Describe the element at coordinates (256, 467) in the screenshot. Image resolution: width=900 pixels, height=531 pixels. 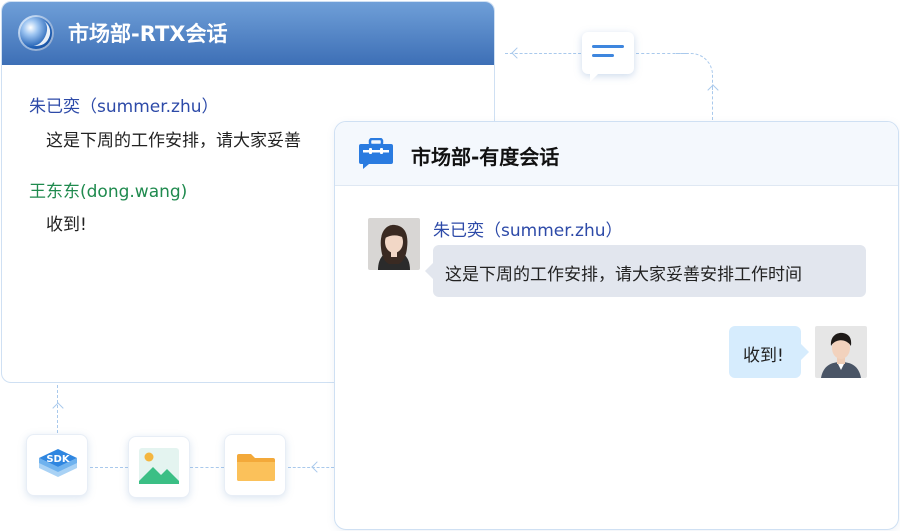
I see `folder-icon` at that location.